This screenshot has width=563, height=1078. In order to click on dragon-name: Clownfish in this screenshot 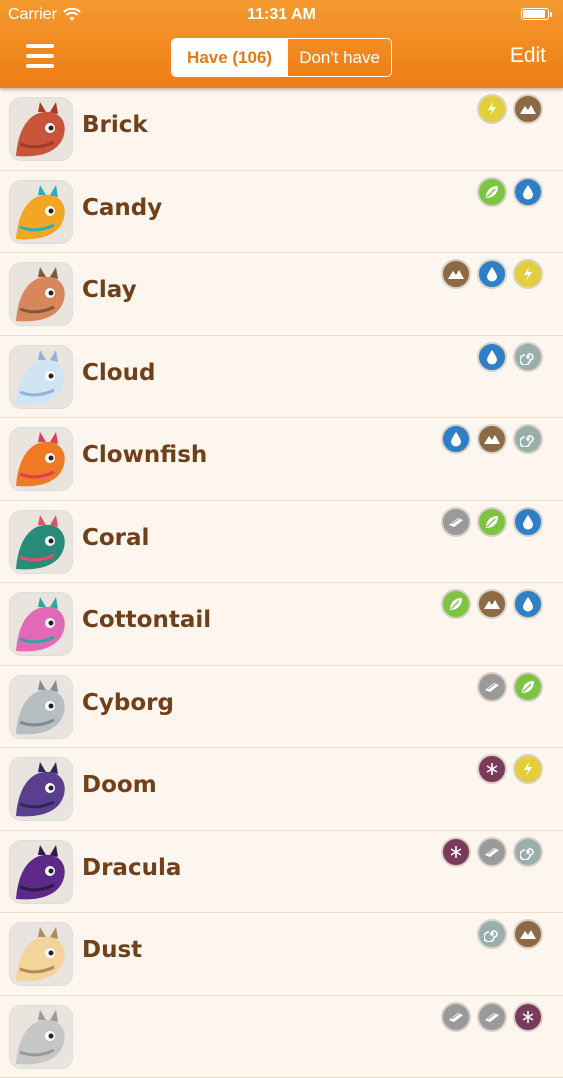, I will do `click(144, 455)`.